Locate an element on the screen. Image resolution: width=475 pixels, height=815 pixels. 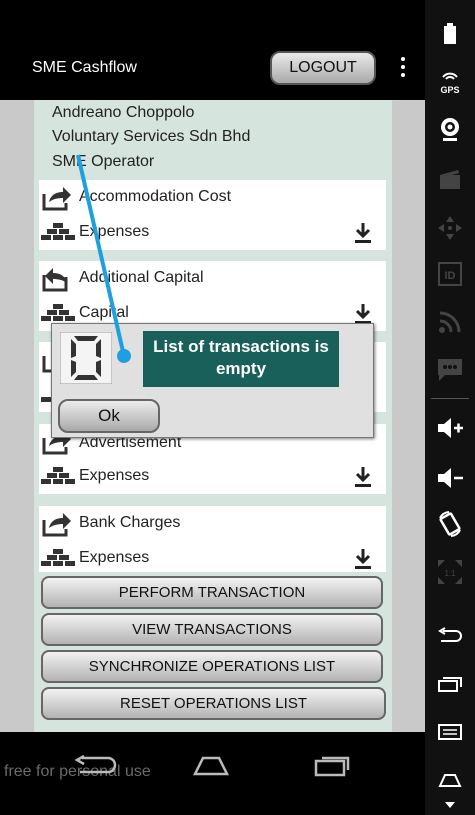
operation-item: Accommodation Cost Expenses is located at coordinates (212, 215).